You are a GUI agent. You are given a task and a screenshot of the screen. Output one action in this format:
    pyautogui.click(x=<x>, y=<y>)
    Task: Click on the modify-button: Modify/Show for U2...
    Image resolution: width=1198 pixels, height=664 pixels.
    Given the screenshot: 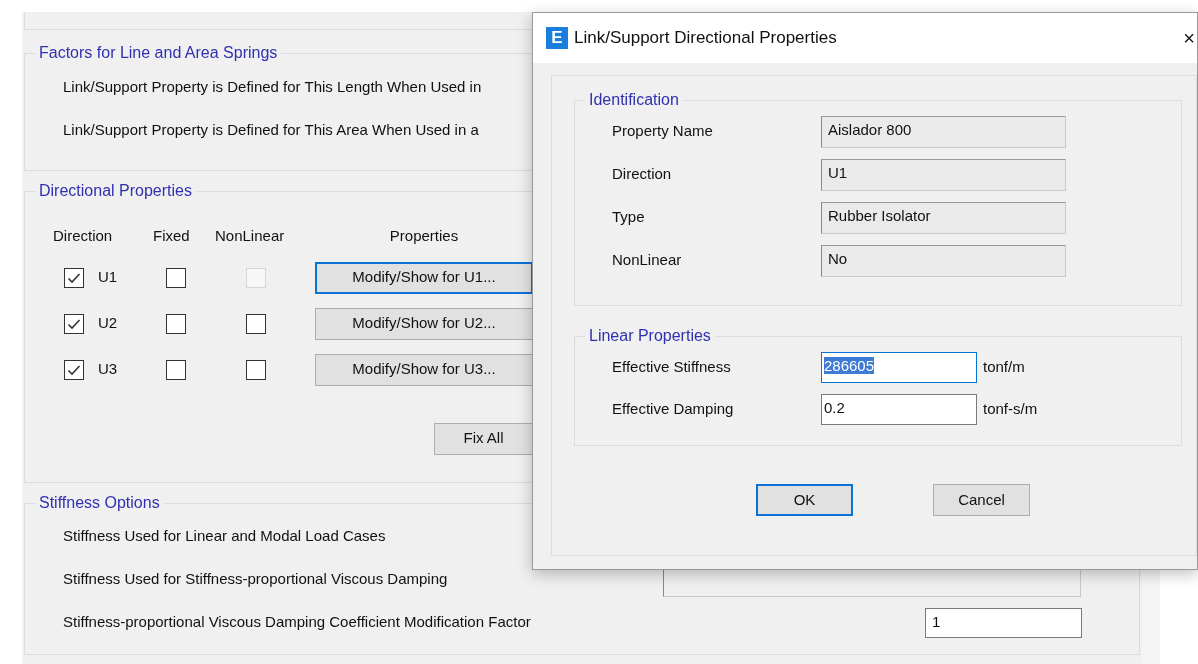 What is the action you would take?
    pyautogui.click(x=424, y=323)
    